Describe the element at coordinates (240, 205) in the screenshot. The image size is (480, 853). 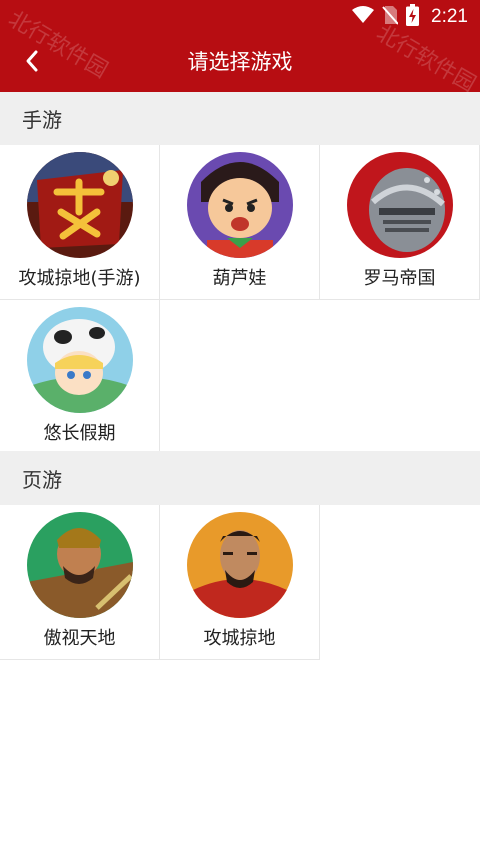
I see `game-icon-huluwa` at that location.